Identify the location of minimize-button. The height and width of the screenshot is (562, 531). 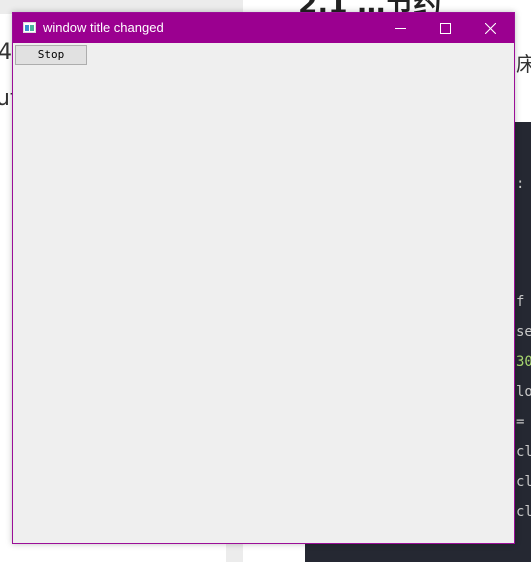
(400, 28).